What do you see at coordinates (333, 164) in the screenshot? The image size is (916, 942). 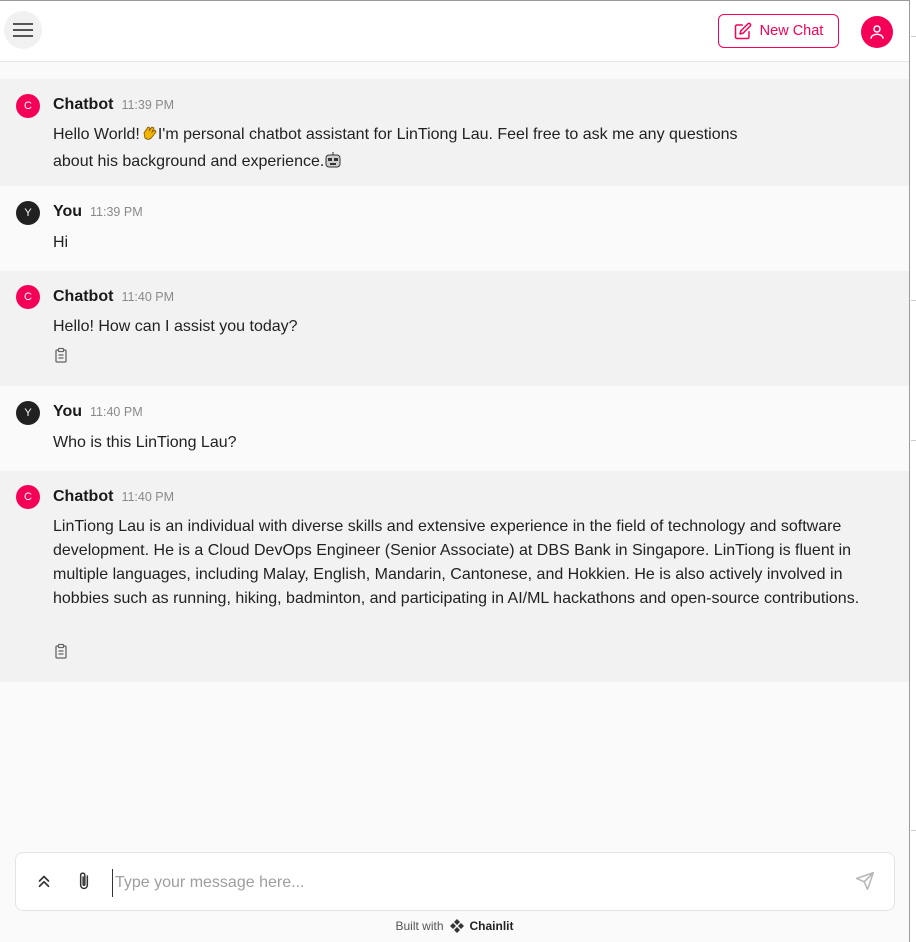 I see `robot-emoji` at bounding box center [333, 164].